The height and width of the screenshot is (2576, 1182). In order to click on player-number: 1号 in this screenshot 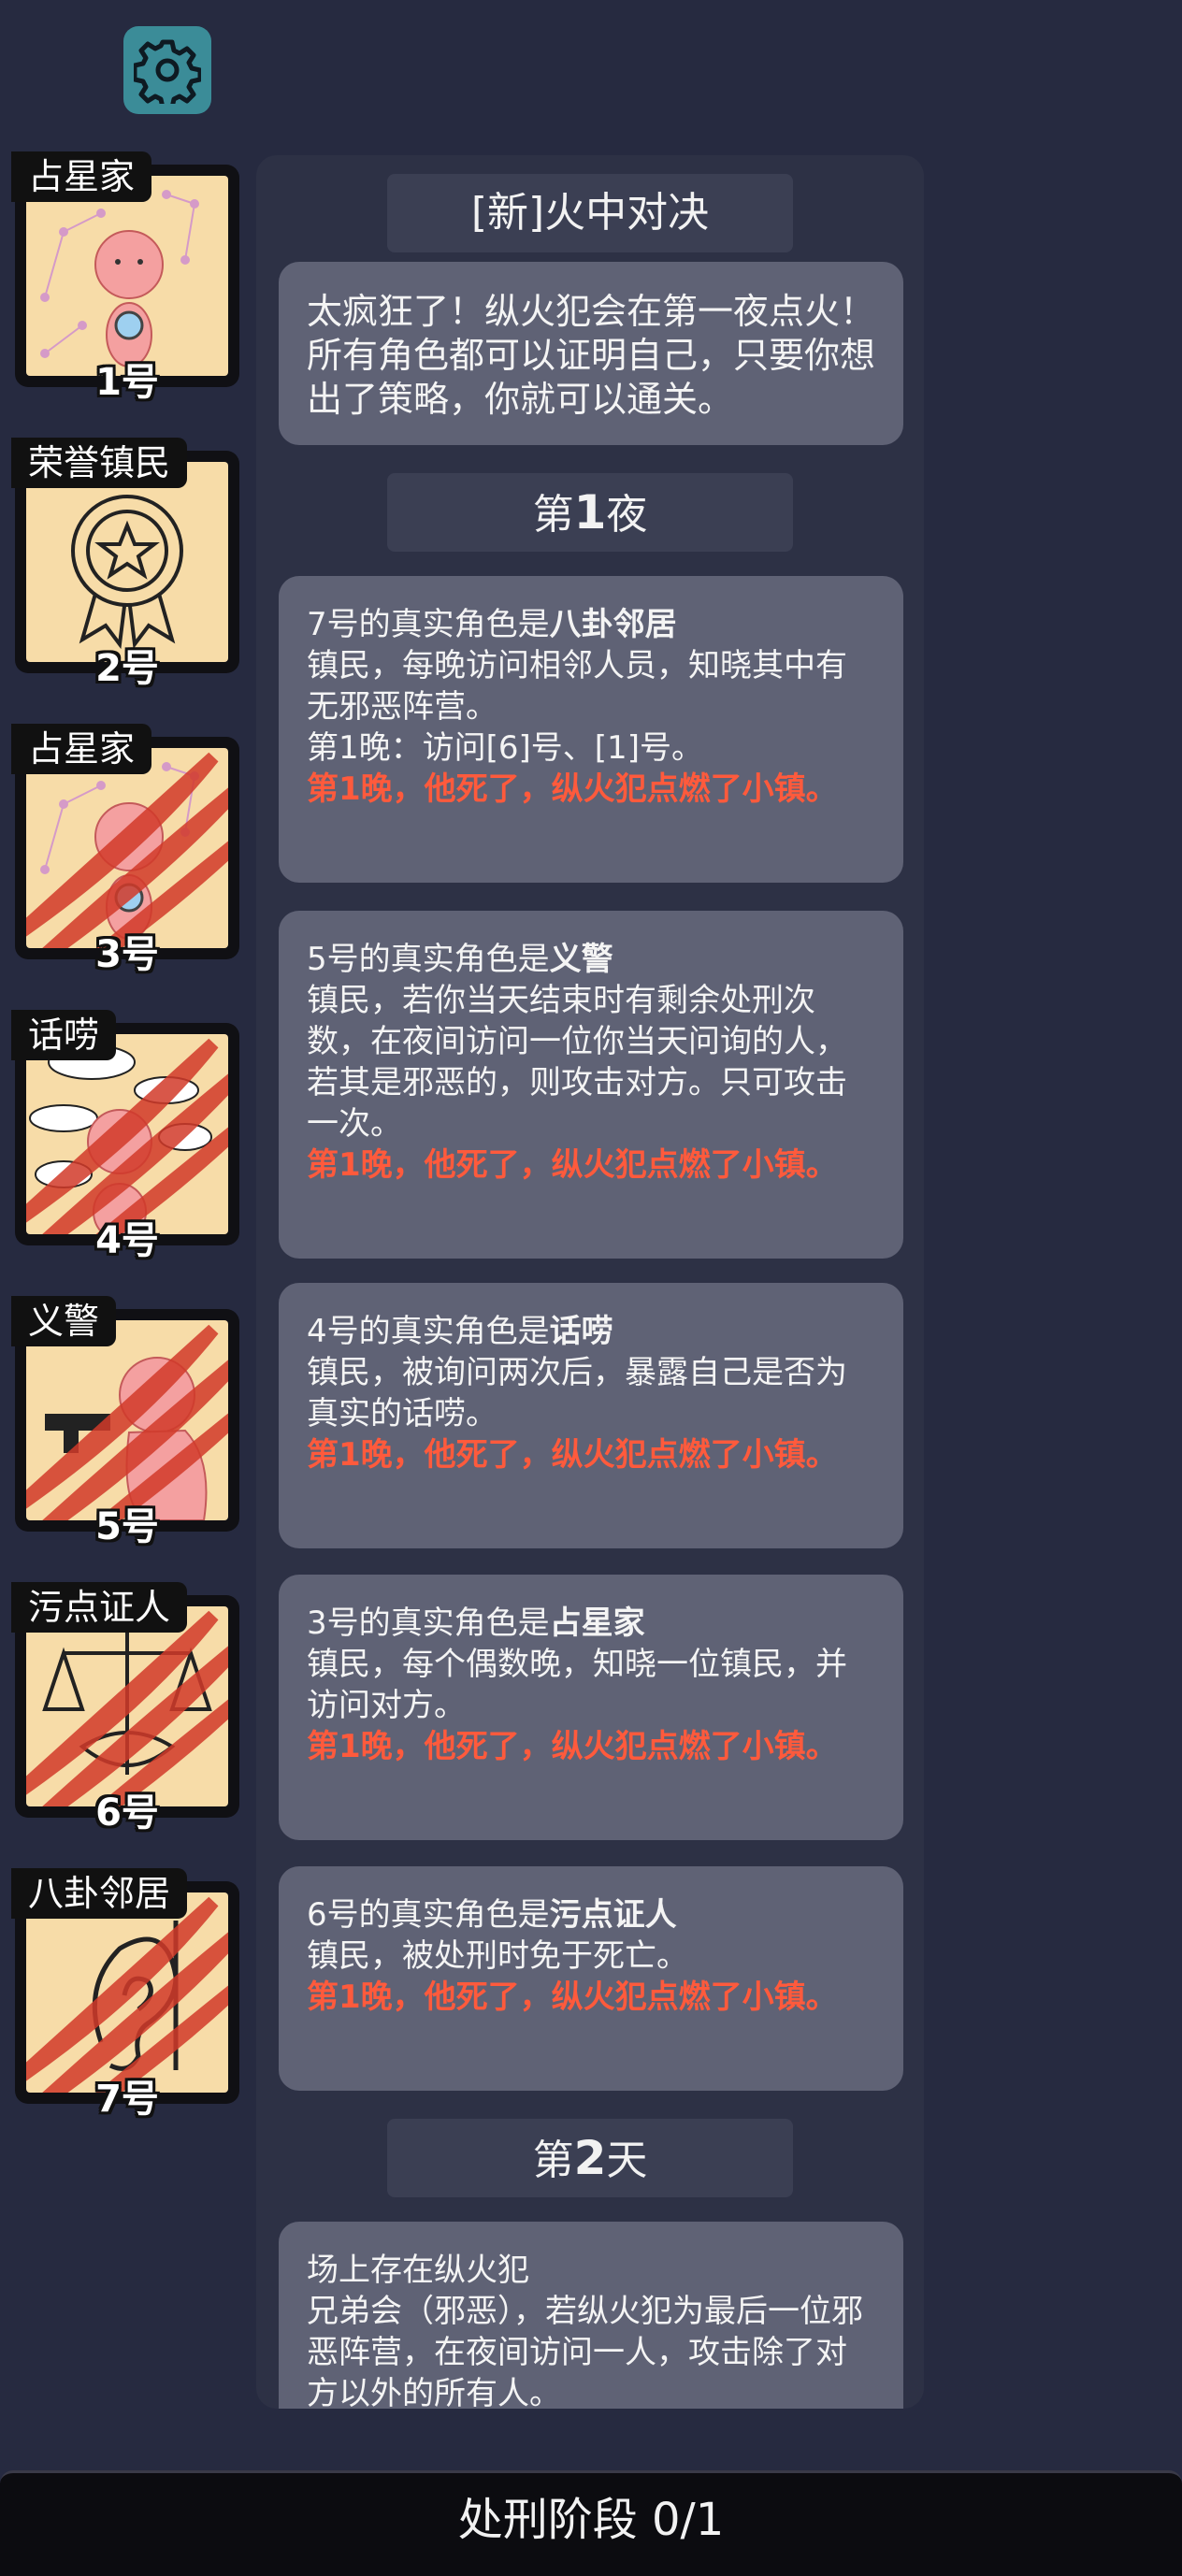, I will do `click(127, 383)`.